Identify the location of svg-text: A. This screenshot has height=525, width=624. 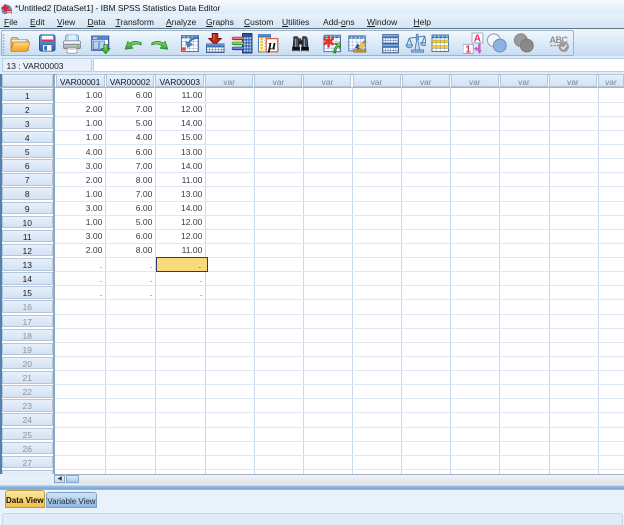
(476, 39).